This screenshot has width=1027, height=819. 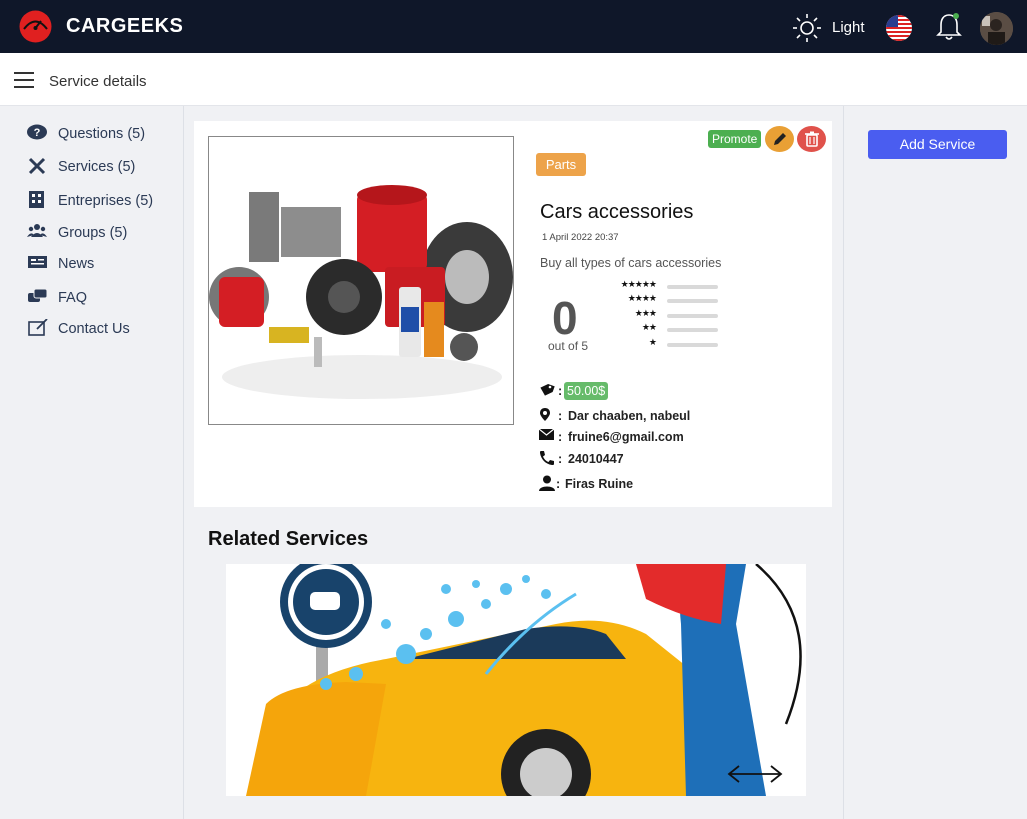 I want to click on trash-icon, so click(x=812, y=139).